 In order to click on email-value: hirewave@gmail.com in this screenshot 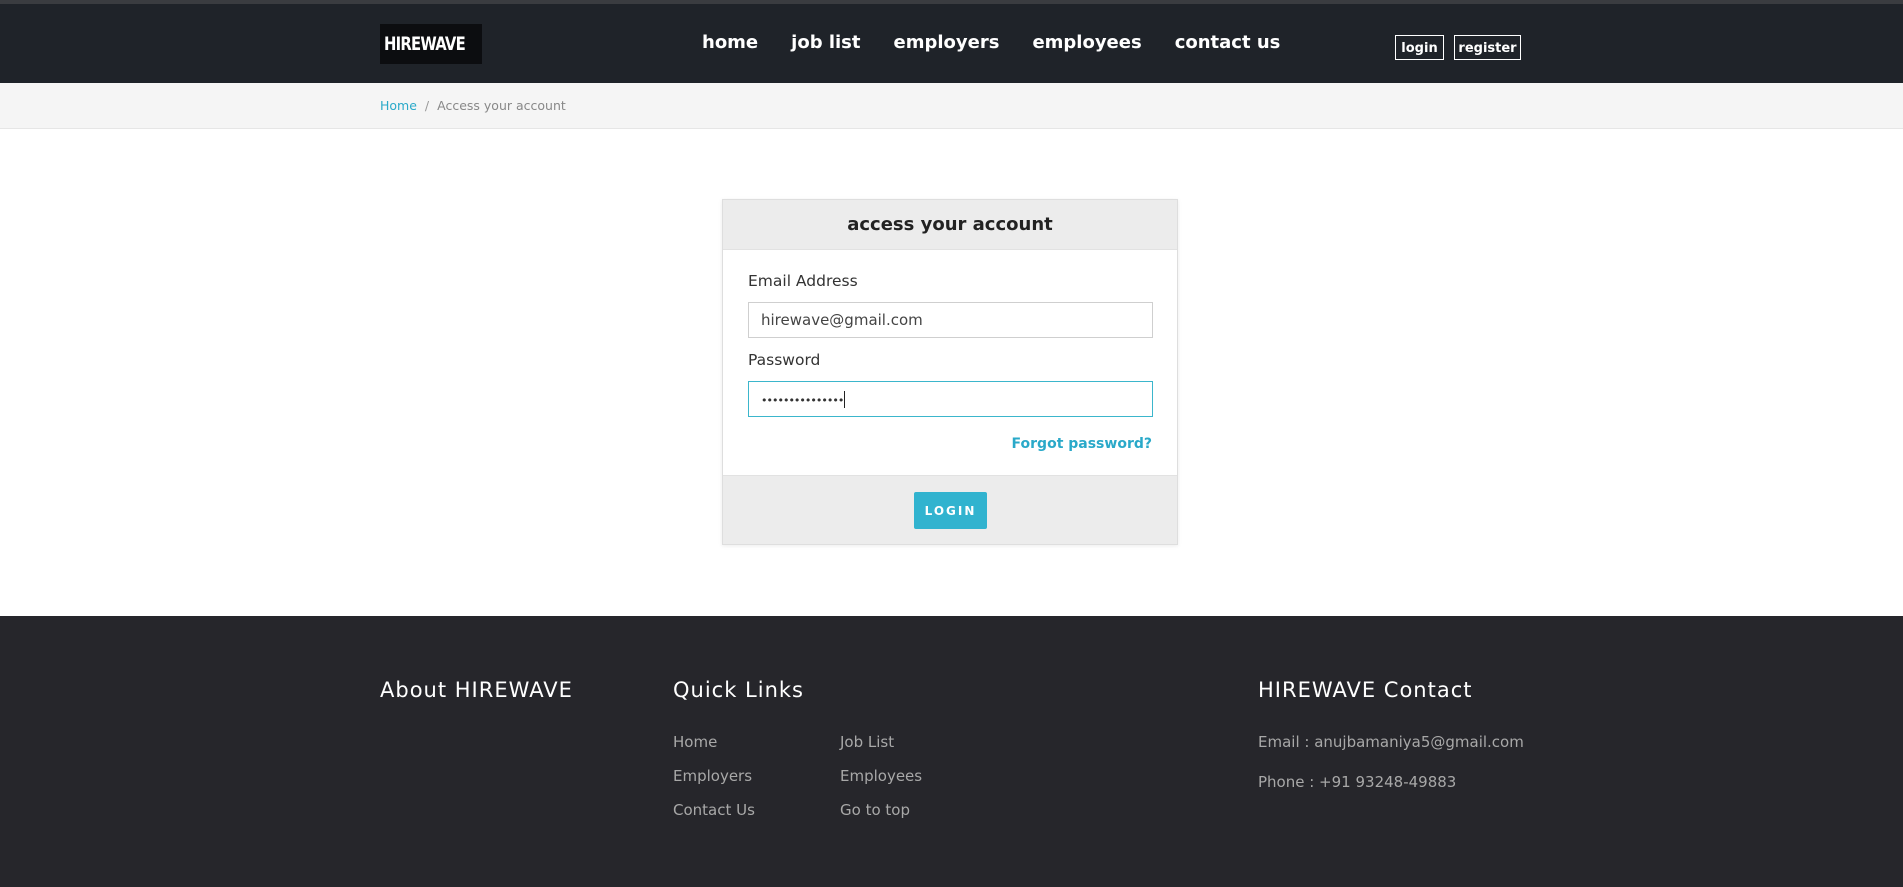, I will do `click(842, 320)`.